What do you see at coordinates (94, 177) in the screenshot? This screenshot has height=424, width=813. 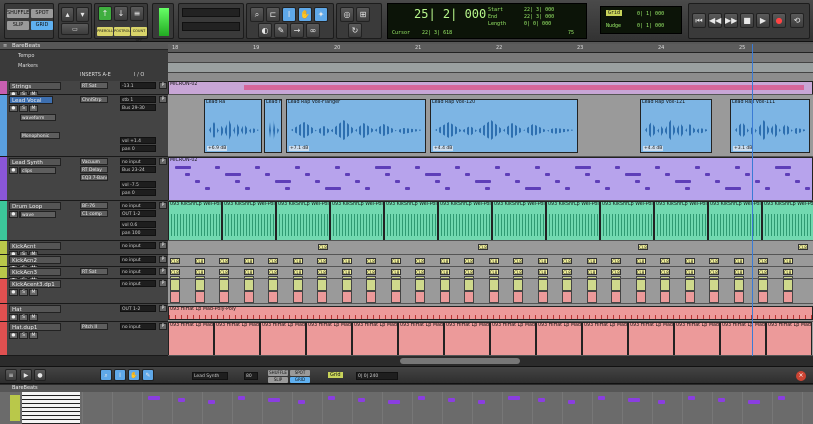 I see `insert-slot: EQ3 7-Band` at bounding box center [94, 177].